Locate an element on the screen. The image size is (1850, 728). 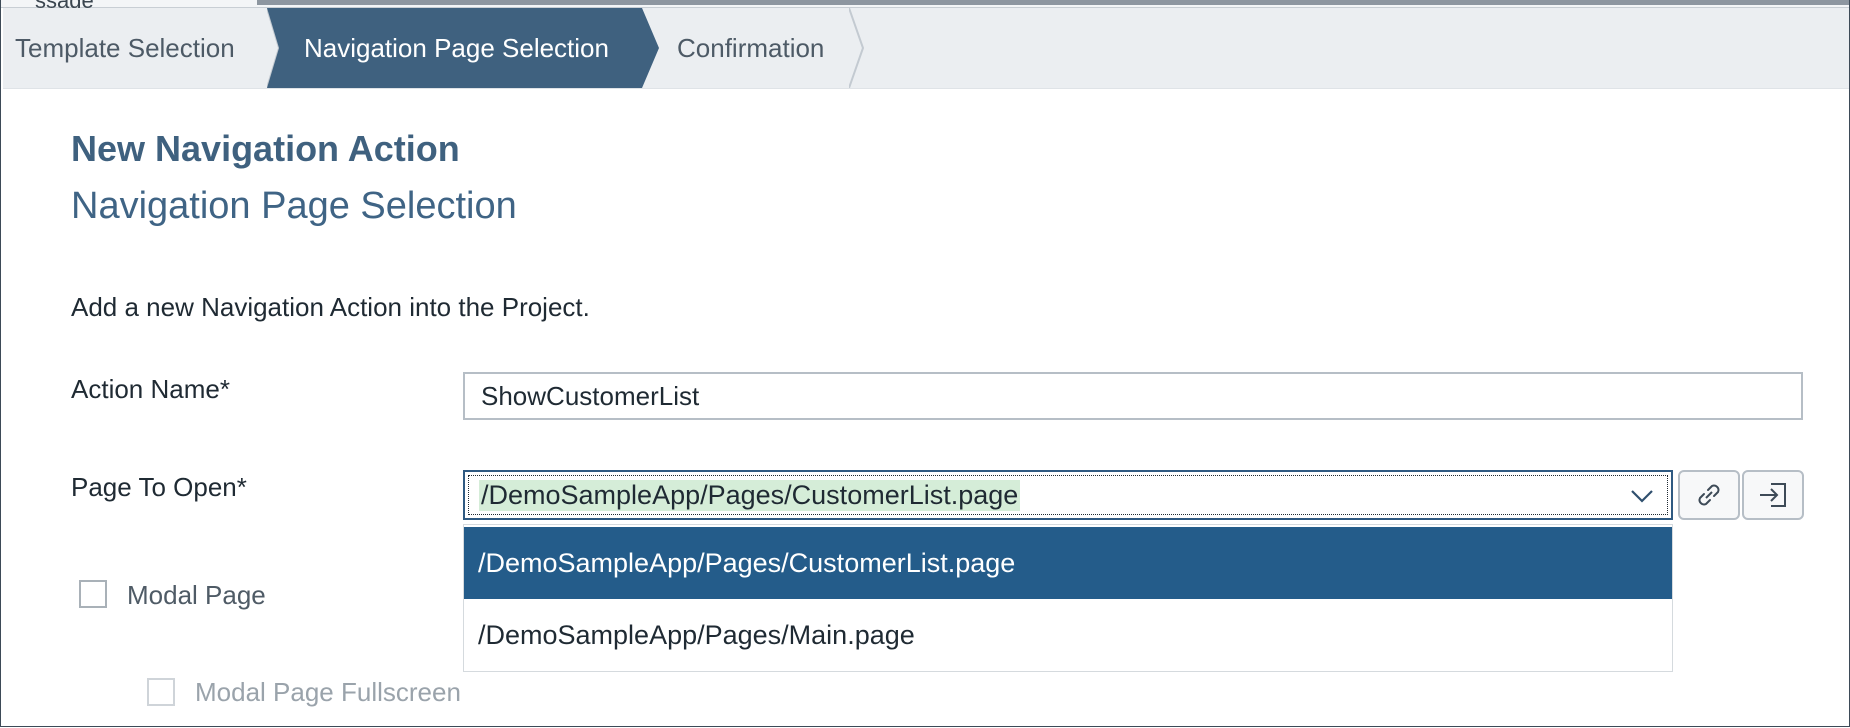
page-to-open-combobox: /DemoSampleApp/Pages/CustomerList.page is located at coordinates (1068, 495).